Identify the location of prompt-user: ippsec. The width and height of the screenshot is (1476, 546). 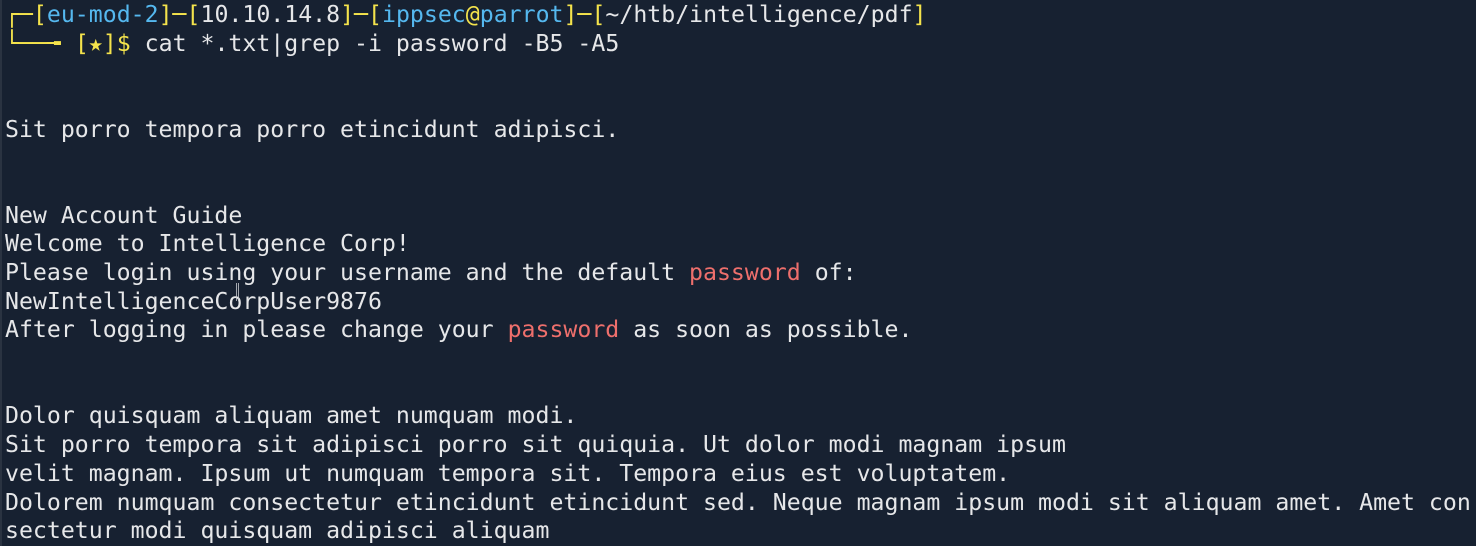
(424, 14).